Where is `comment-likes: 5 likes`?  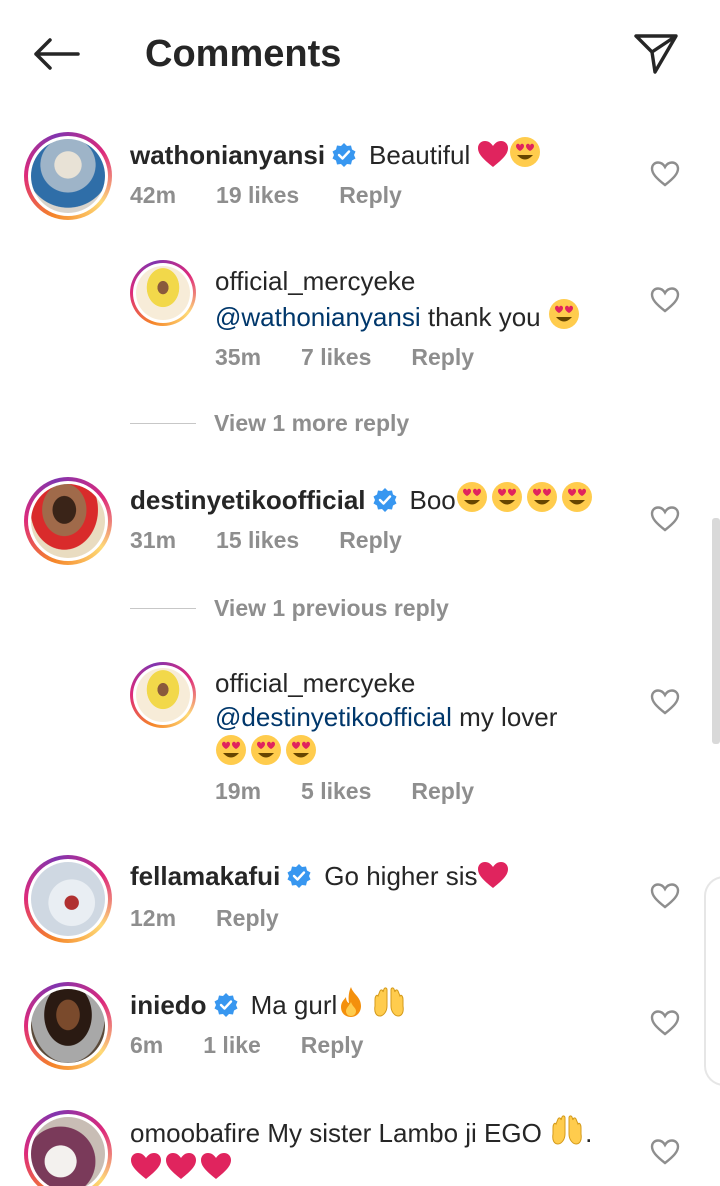 comment-likes: 5 likes is located at coordinates (336, 791).